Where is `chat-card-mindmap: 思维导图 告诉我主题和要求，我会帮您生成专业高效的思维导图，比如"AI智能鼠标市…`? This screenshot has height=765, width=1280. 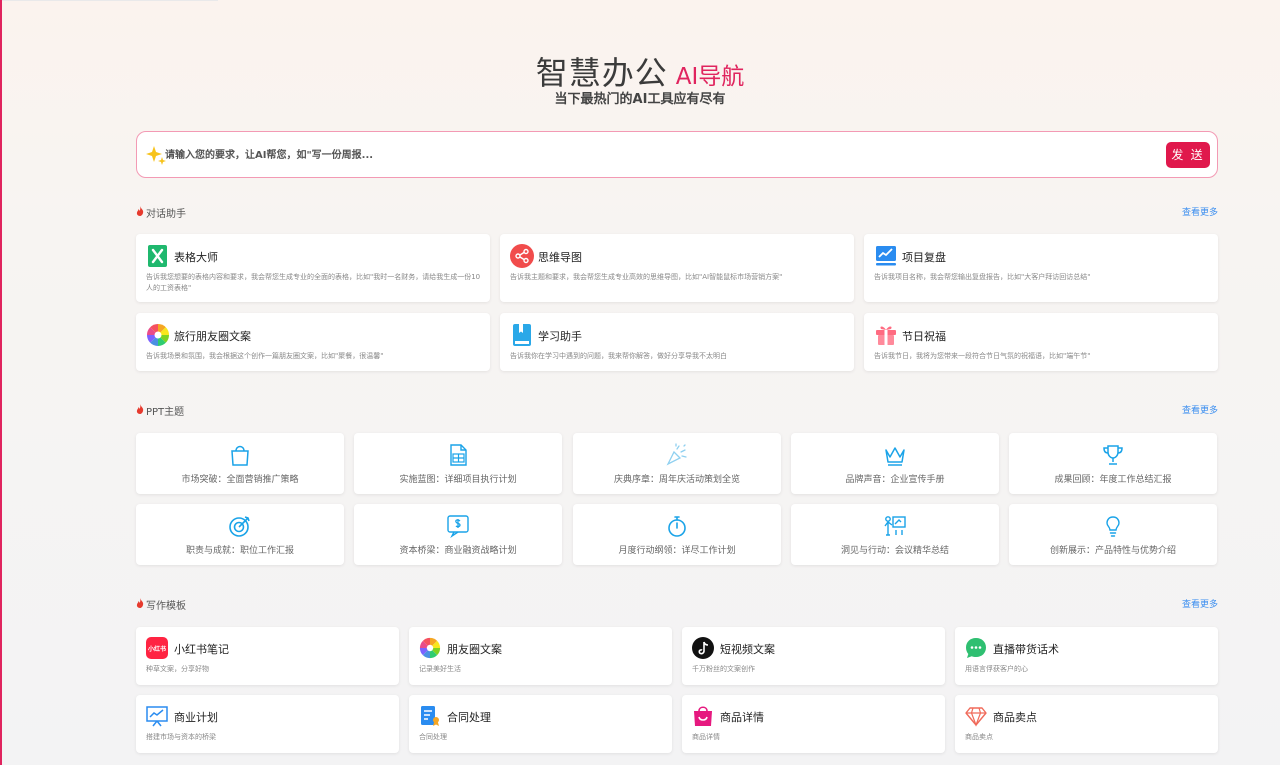
chat-card-mindmap: 思维导图 告诉我主题和要求，我会帮您生成专业高效的思维导图，比如"AI智能鼠标市… is located at coordinates (677, 268).